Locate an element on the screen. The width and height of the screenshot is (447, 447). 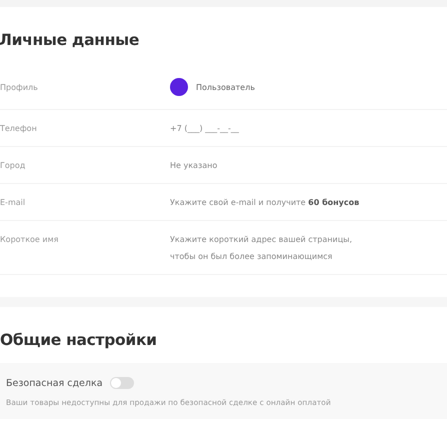
field-value: Не указано is located at coordinates (194, 165).